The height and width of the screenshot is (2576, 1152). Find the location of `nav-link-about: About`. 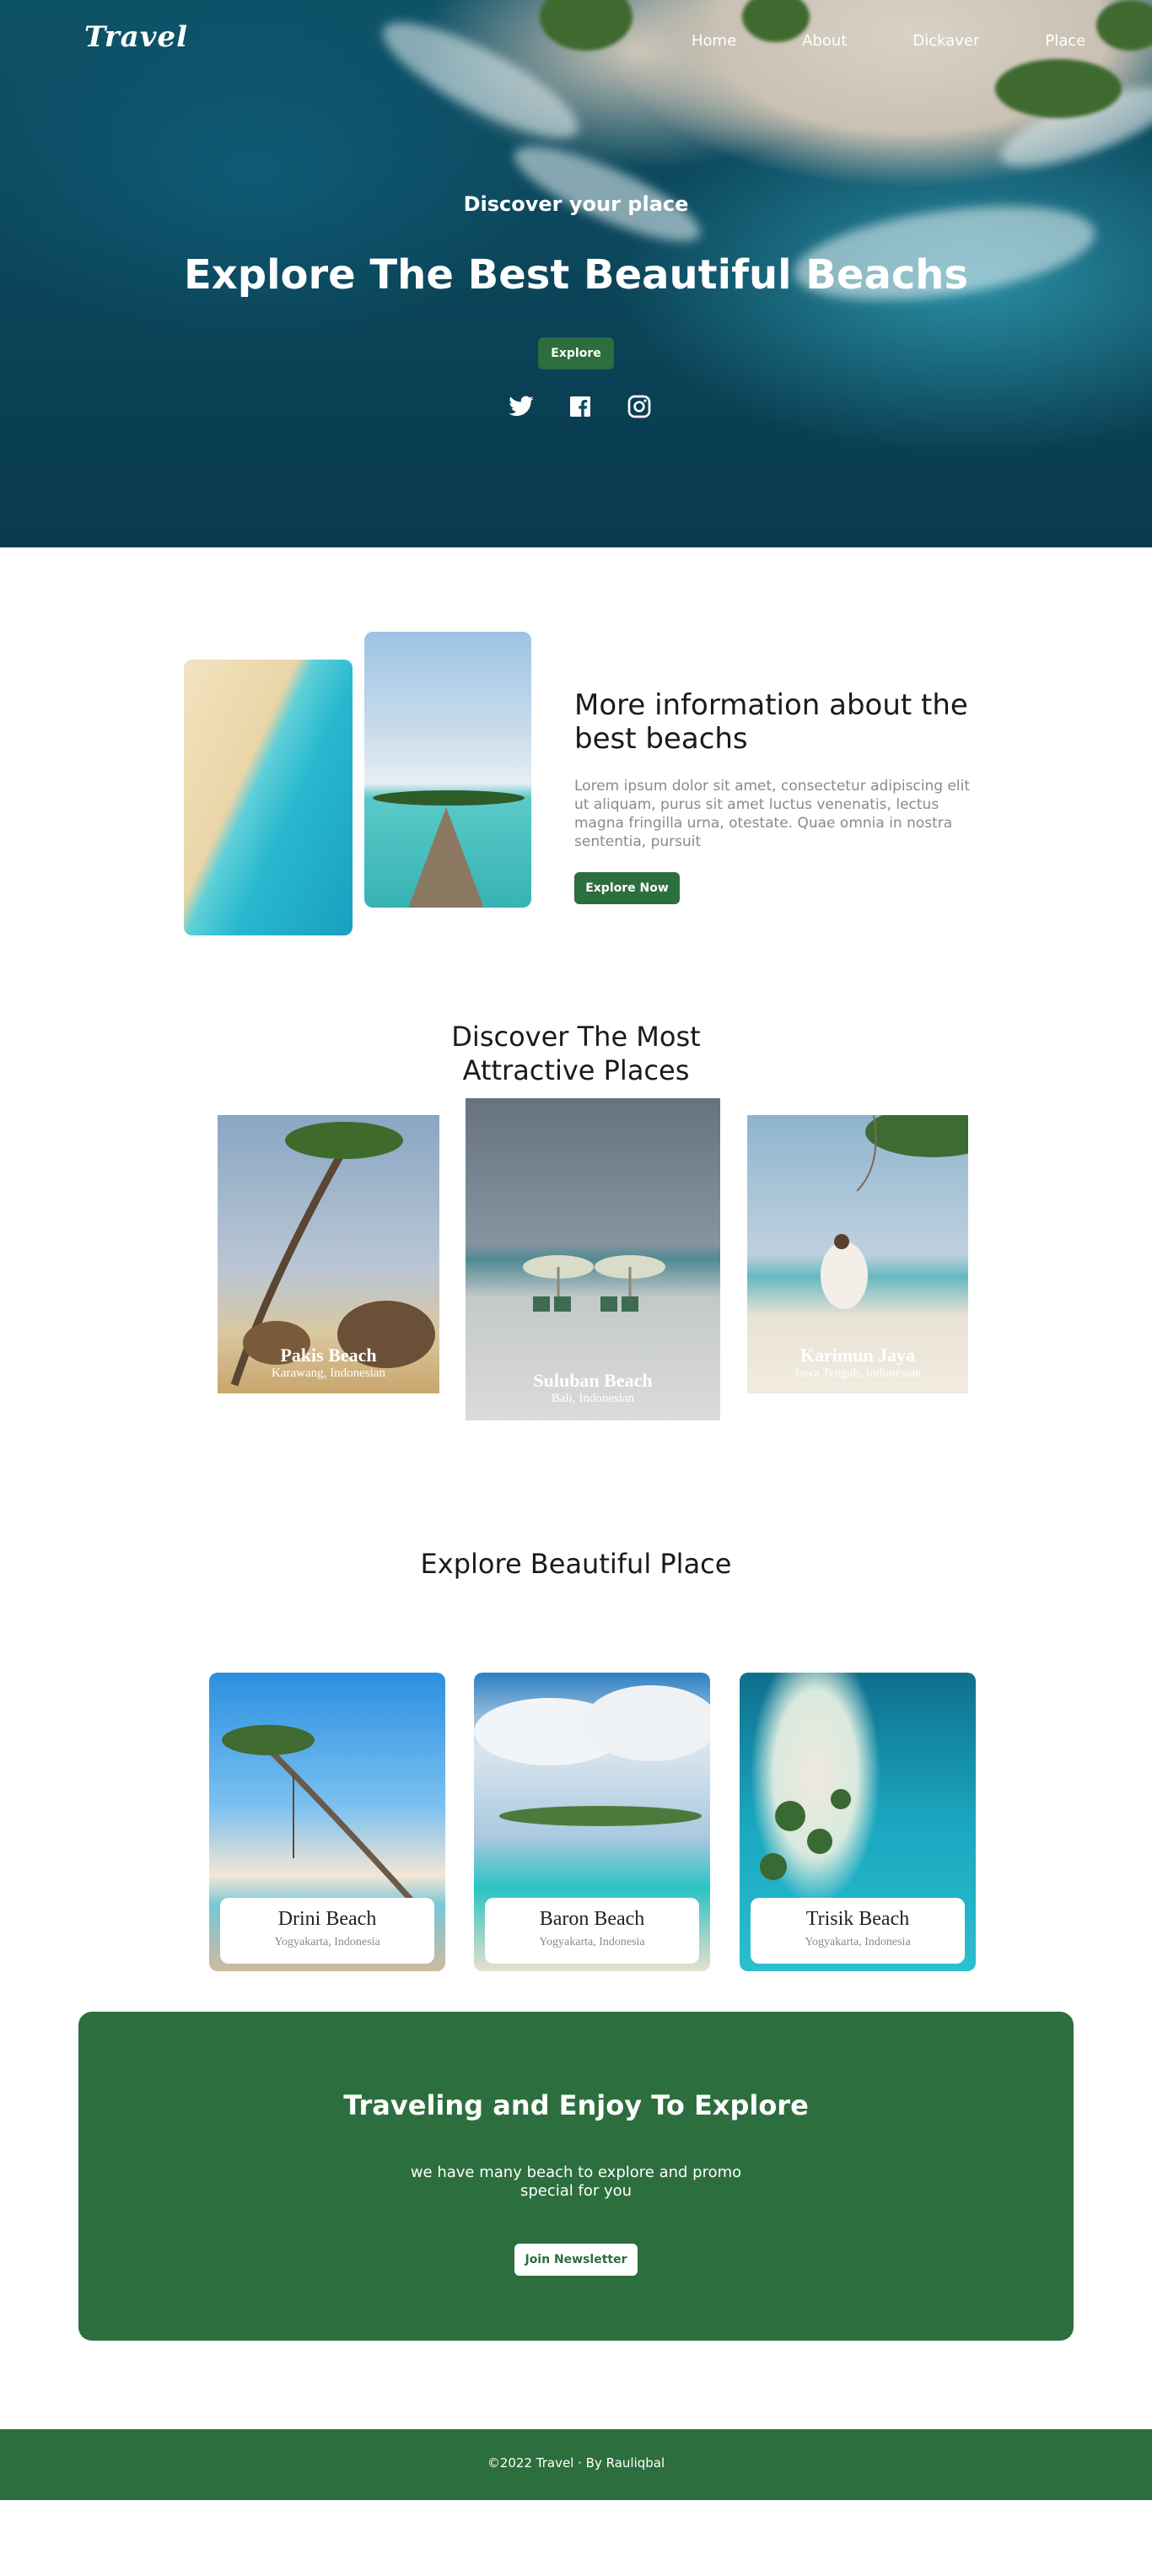

nav-link-about: About is located at coordinates (824, 41).